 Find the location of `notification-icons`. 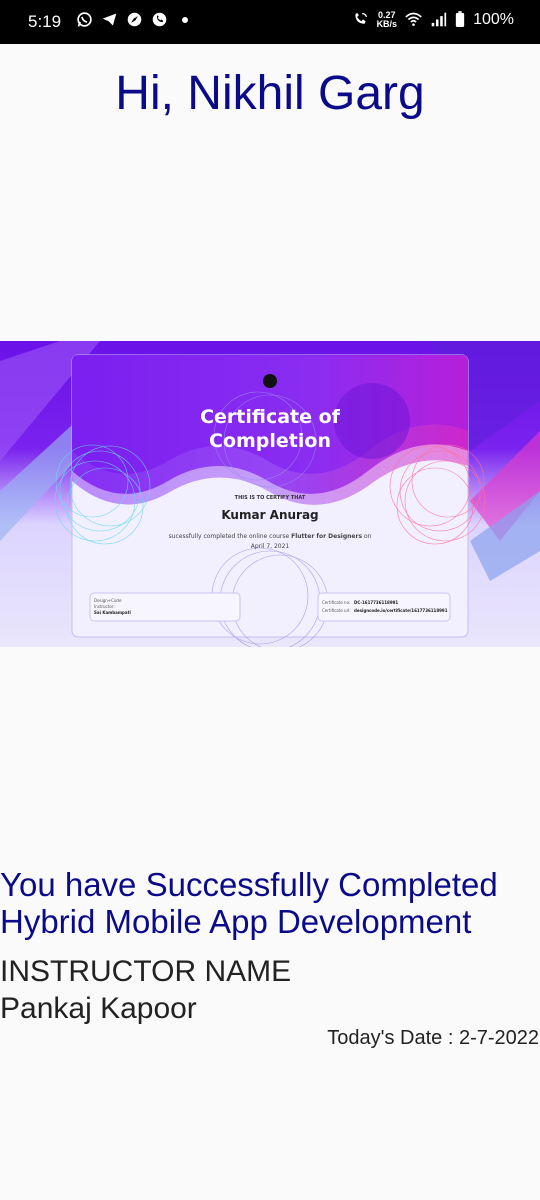

notification-icons is located at coordinates (132, 19).